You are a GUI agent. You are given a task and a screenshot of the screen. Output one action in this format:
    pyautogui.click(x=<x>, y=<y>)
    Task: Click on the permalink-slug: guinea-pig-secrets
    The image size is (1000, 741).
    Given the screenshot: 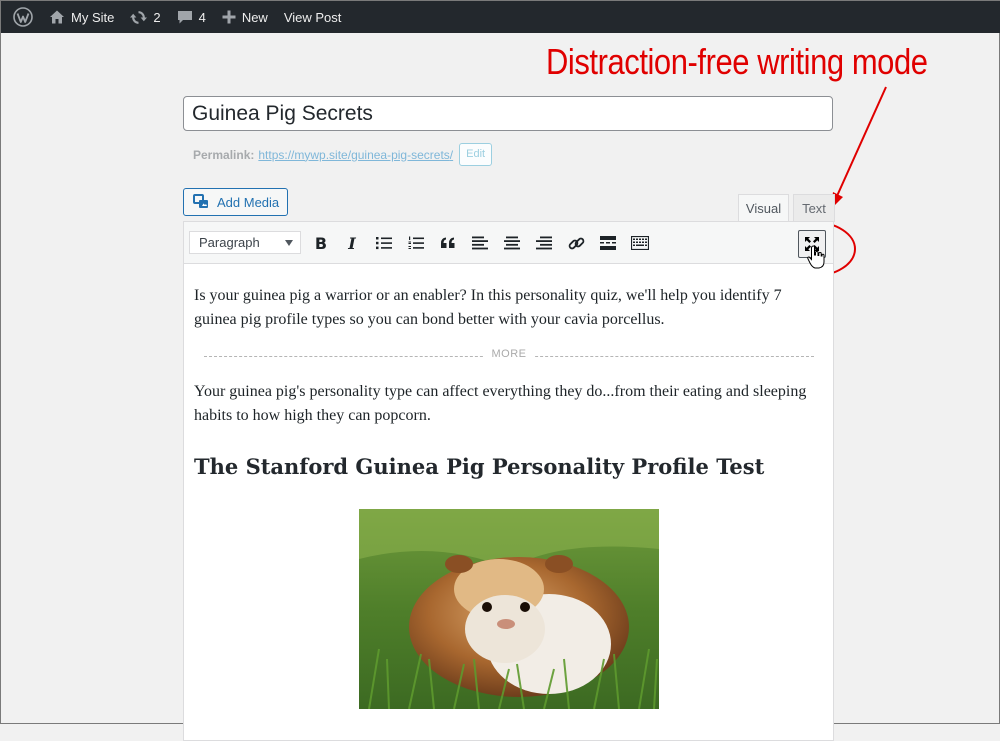 What is the action you would take?
    pyautogui.click(x=400, y=154)
    